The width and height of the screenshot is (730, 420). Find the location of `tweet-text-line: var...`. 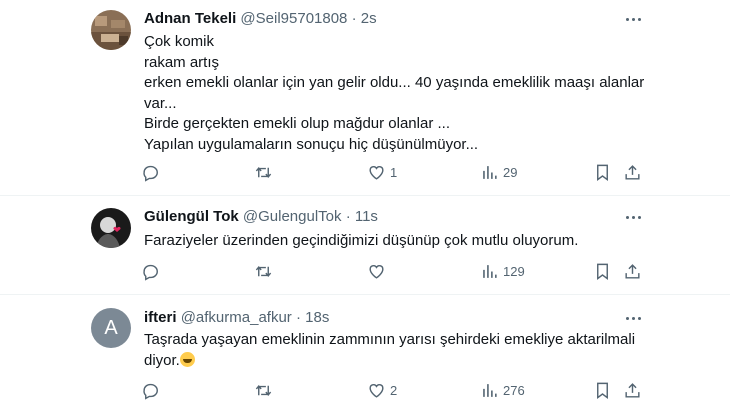

tweet-text-line: var... is located at coordinates (160, 103).